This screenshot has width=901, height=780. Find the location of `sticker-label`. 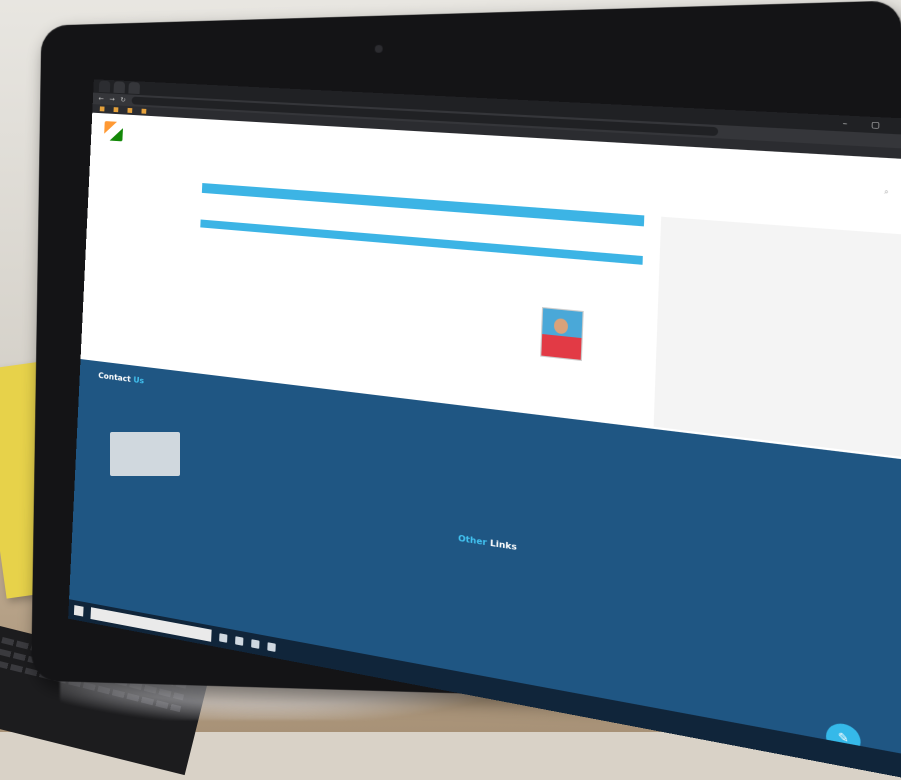

sticker-label is located at coordinates (145, 454).